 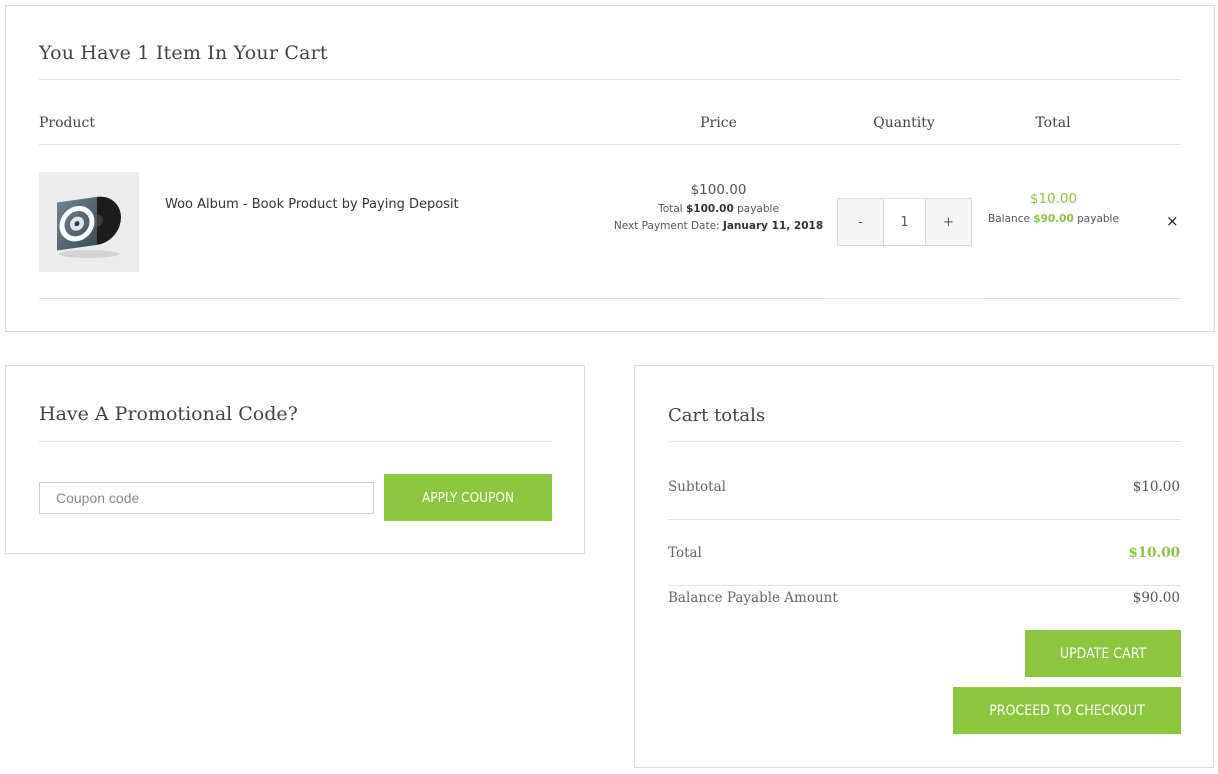 I want to click on quantity-increase-button: +, so click(x=948, y=222).